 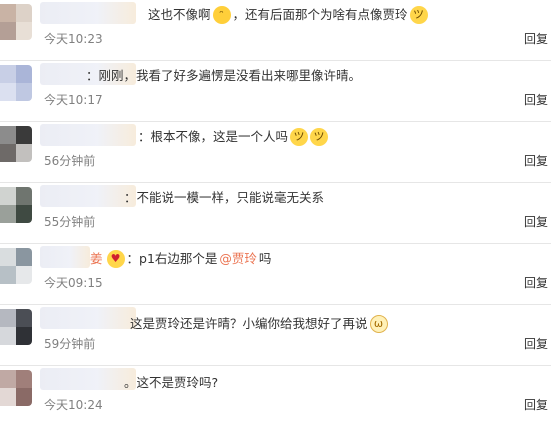 I want to click on comment-body: ：p1右边那个是, so click(x=172, y=258).